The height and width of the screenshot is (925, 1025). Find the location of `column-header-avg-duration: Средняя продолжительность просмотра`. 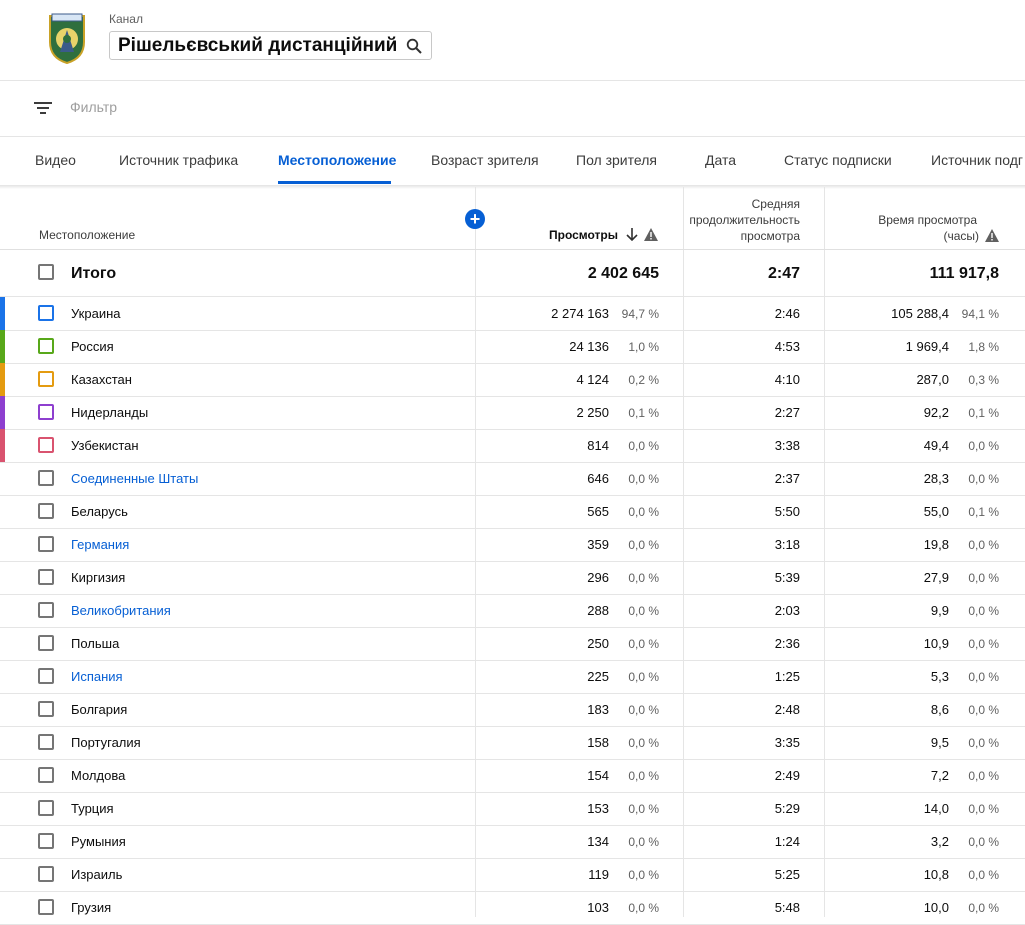

column-header-avg-duration: Средняя продолжительность просмотра is located at coordinates (741, 220).